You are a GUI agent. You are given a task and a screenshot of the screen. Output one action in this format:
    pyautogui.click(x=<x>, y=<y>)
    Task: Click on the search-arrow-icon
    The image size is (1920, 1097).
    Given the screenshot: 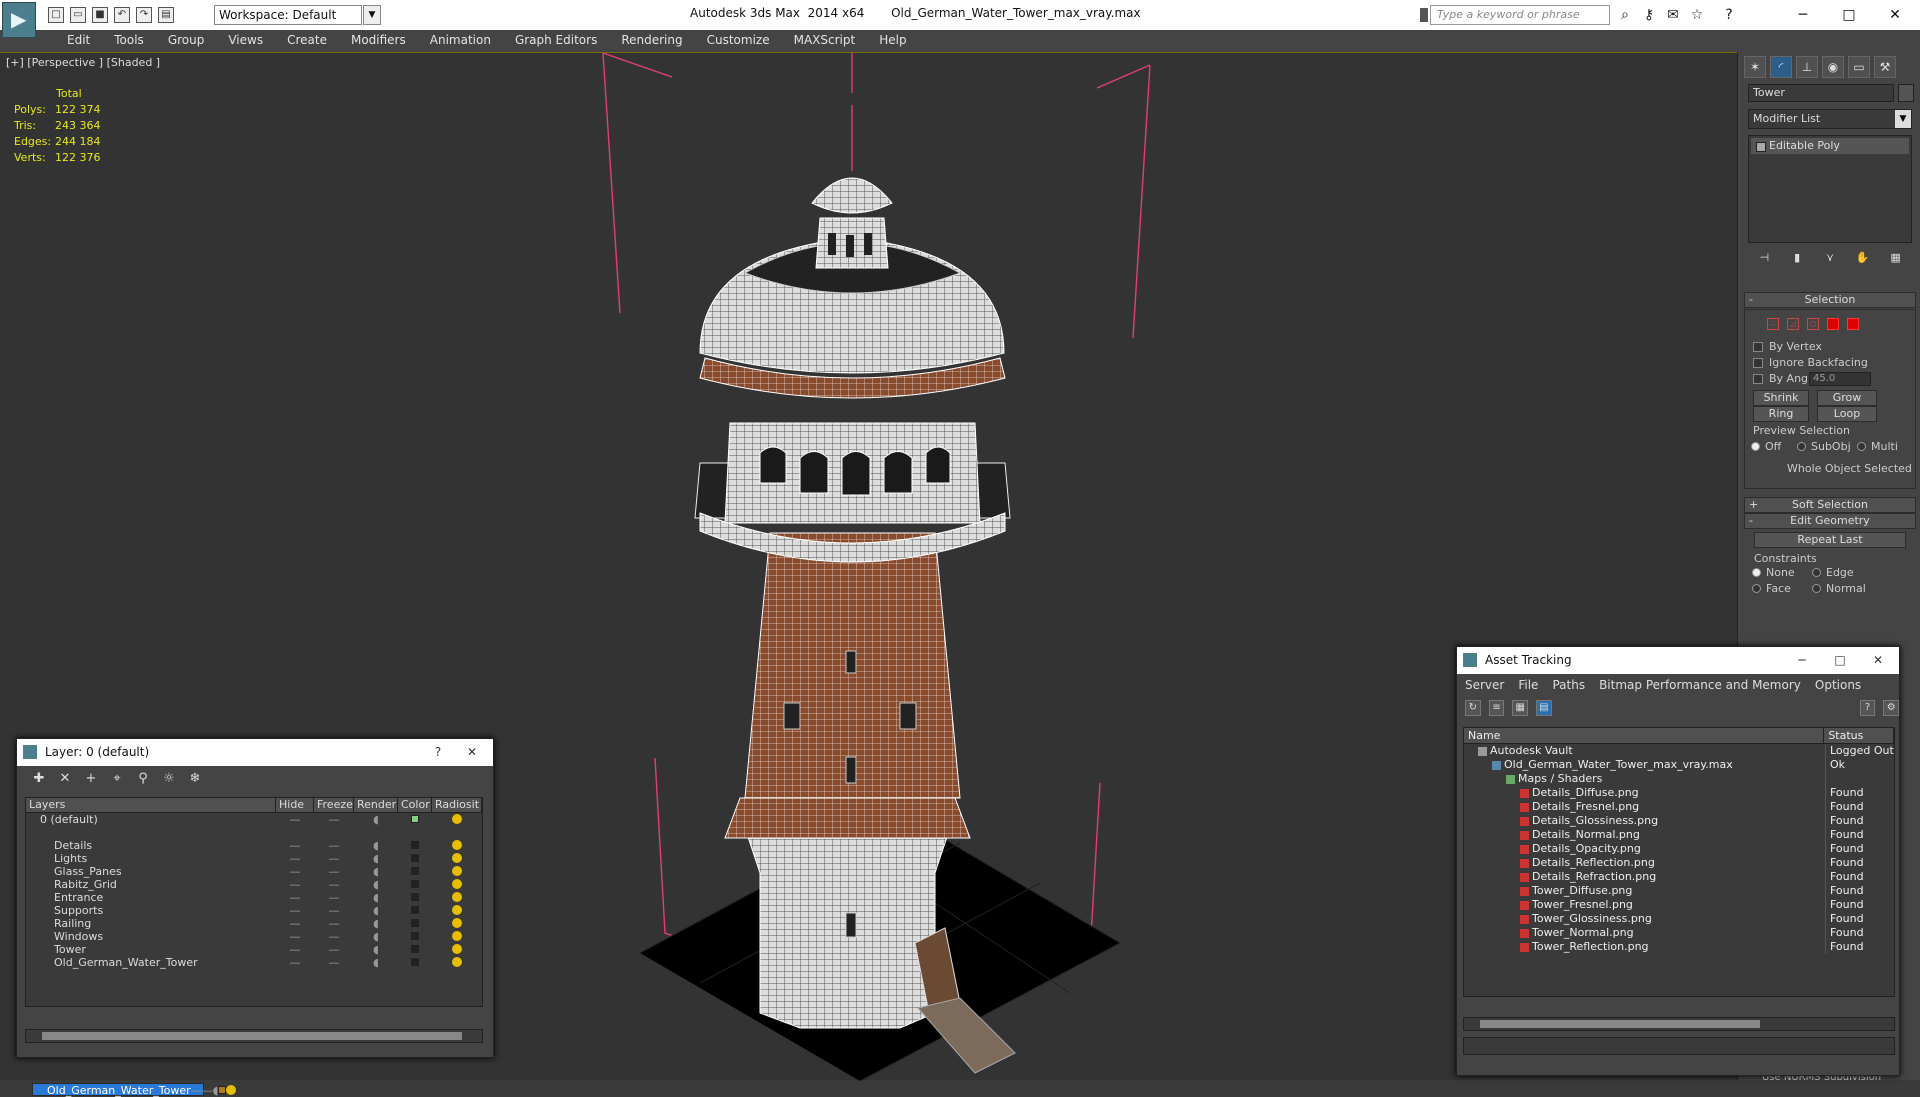 What is the action you would take?
    pyautogui.click(x=1424, y=15)
    